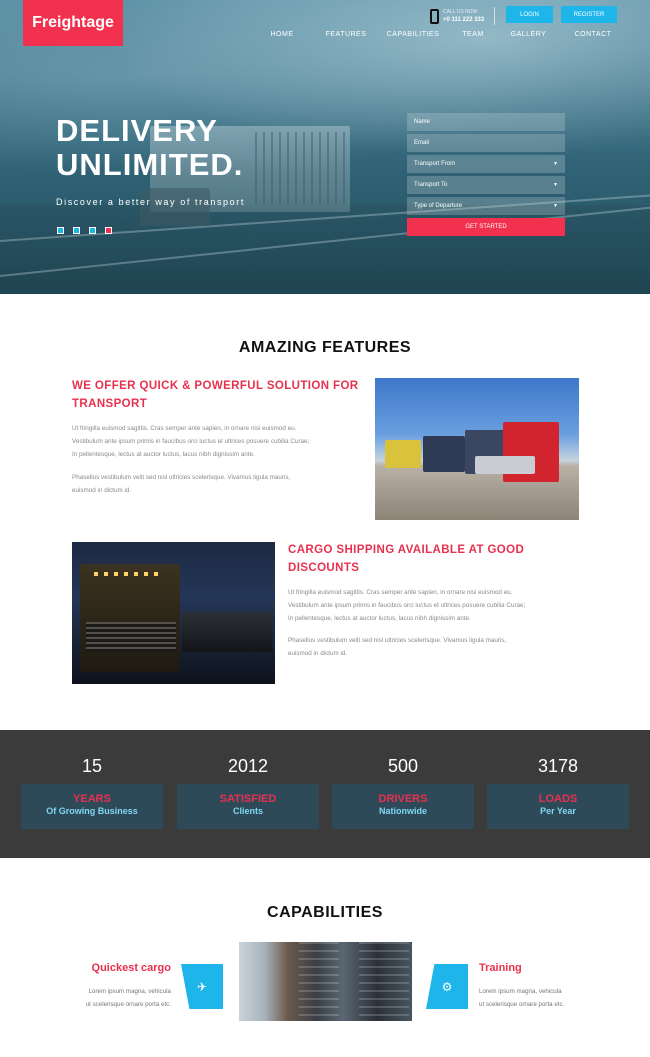 This screenshot has height=1057, width=650. I want to click on call-us: CALL US NOW +0 111 222 333, so click(463, 16).